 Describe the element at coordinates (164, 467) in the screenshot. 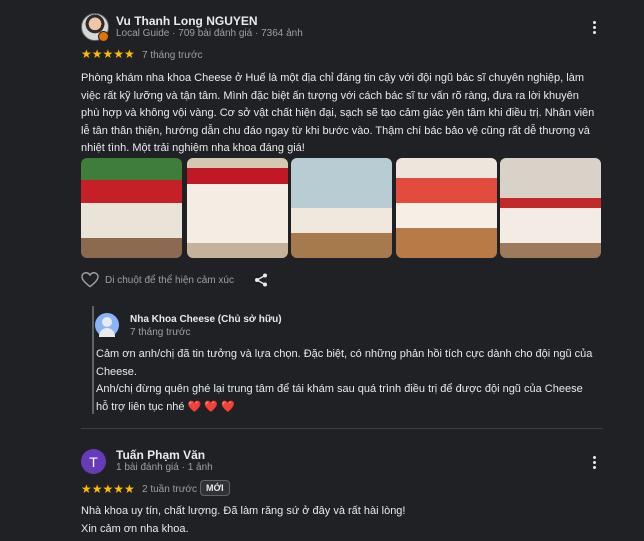

I see `author-meta: 1 bài đánh giá · 1 ảnh` at that location.